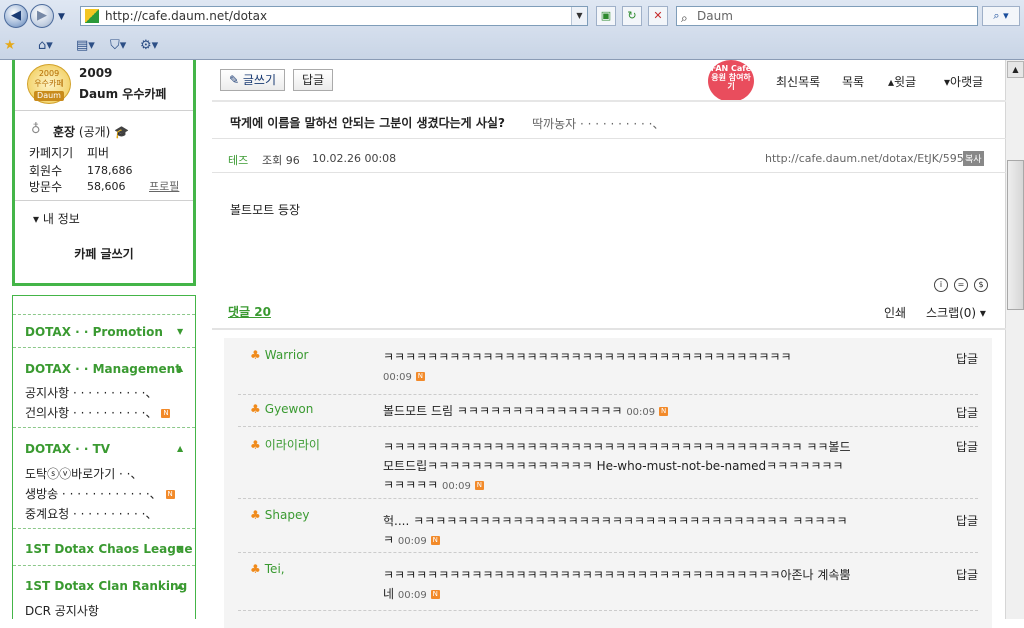  I want to click on author-name: Warrior, so click(286, 355).